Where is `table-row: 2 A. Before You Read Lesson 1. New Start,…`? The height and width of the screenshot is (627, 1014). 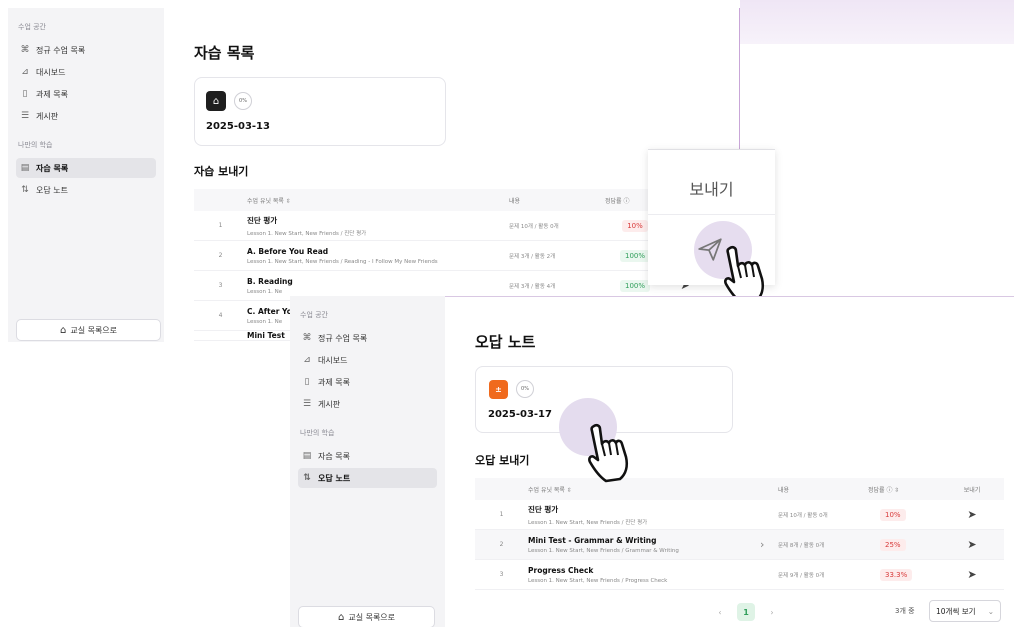 table-row: 2 A. Before You Read Lesson 1. New Start,… is located at coordinates (454, 256).